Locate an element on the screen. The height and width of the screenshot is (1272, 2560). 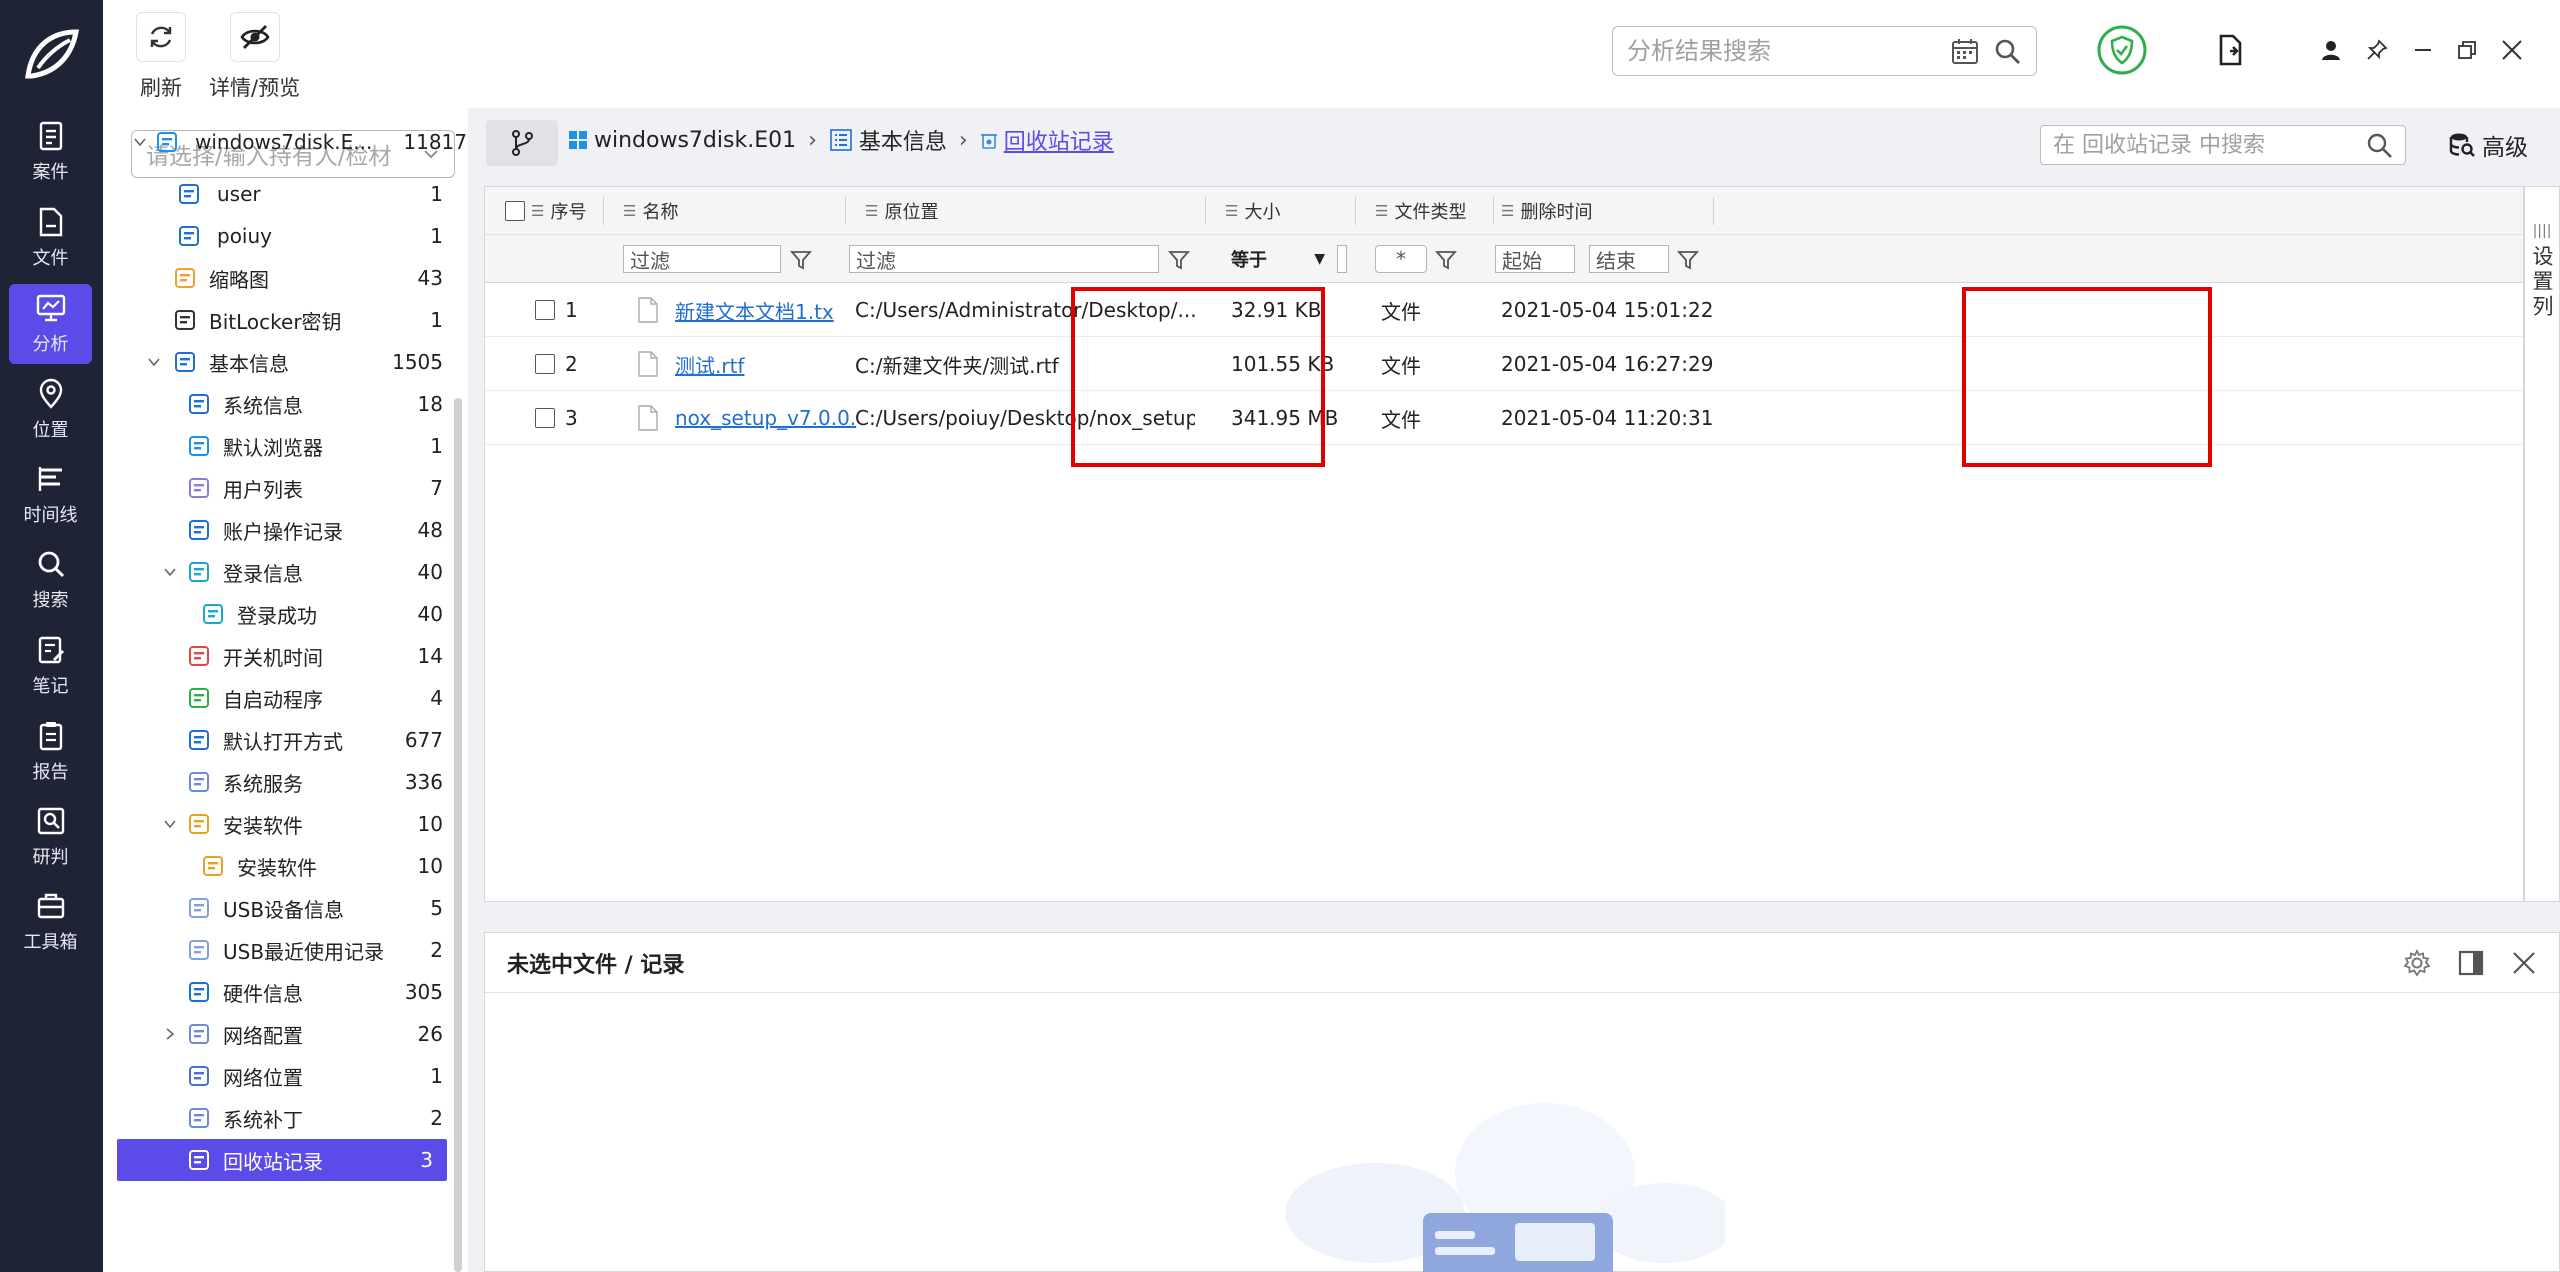
pin-button is located at coordinates (2377, 50).